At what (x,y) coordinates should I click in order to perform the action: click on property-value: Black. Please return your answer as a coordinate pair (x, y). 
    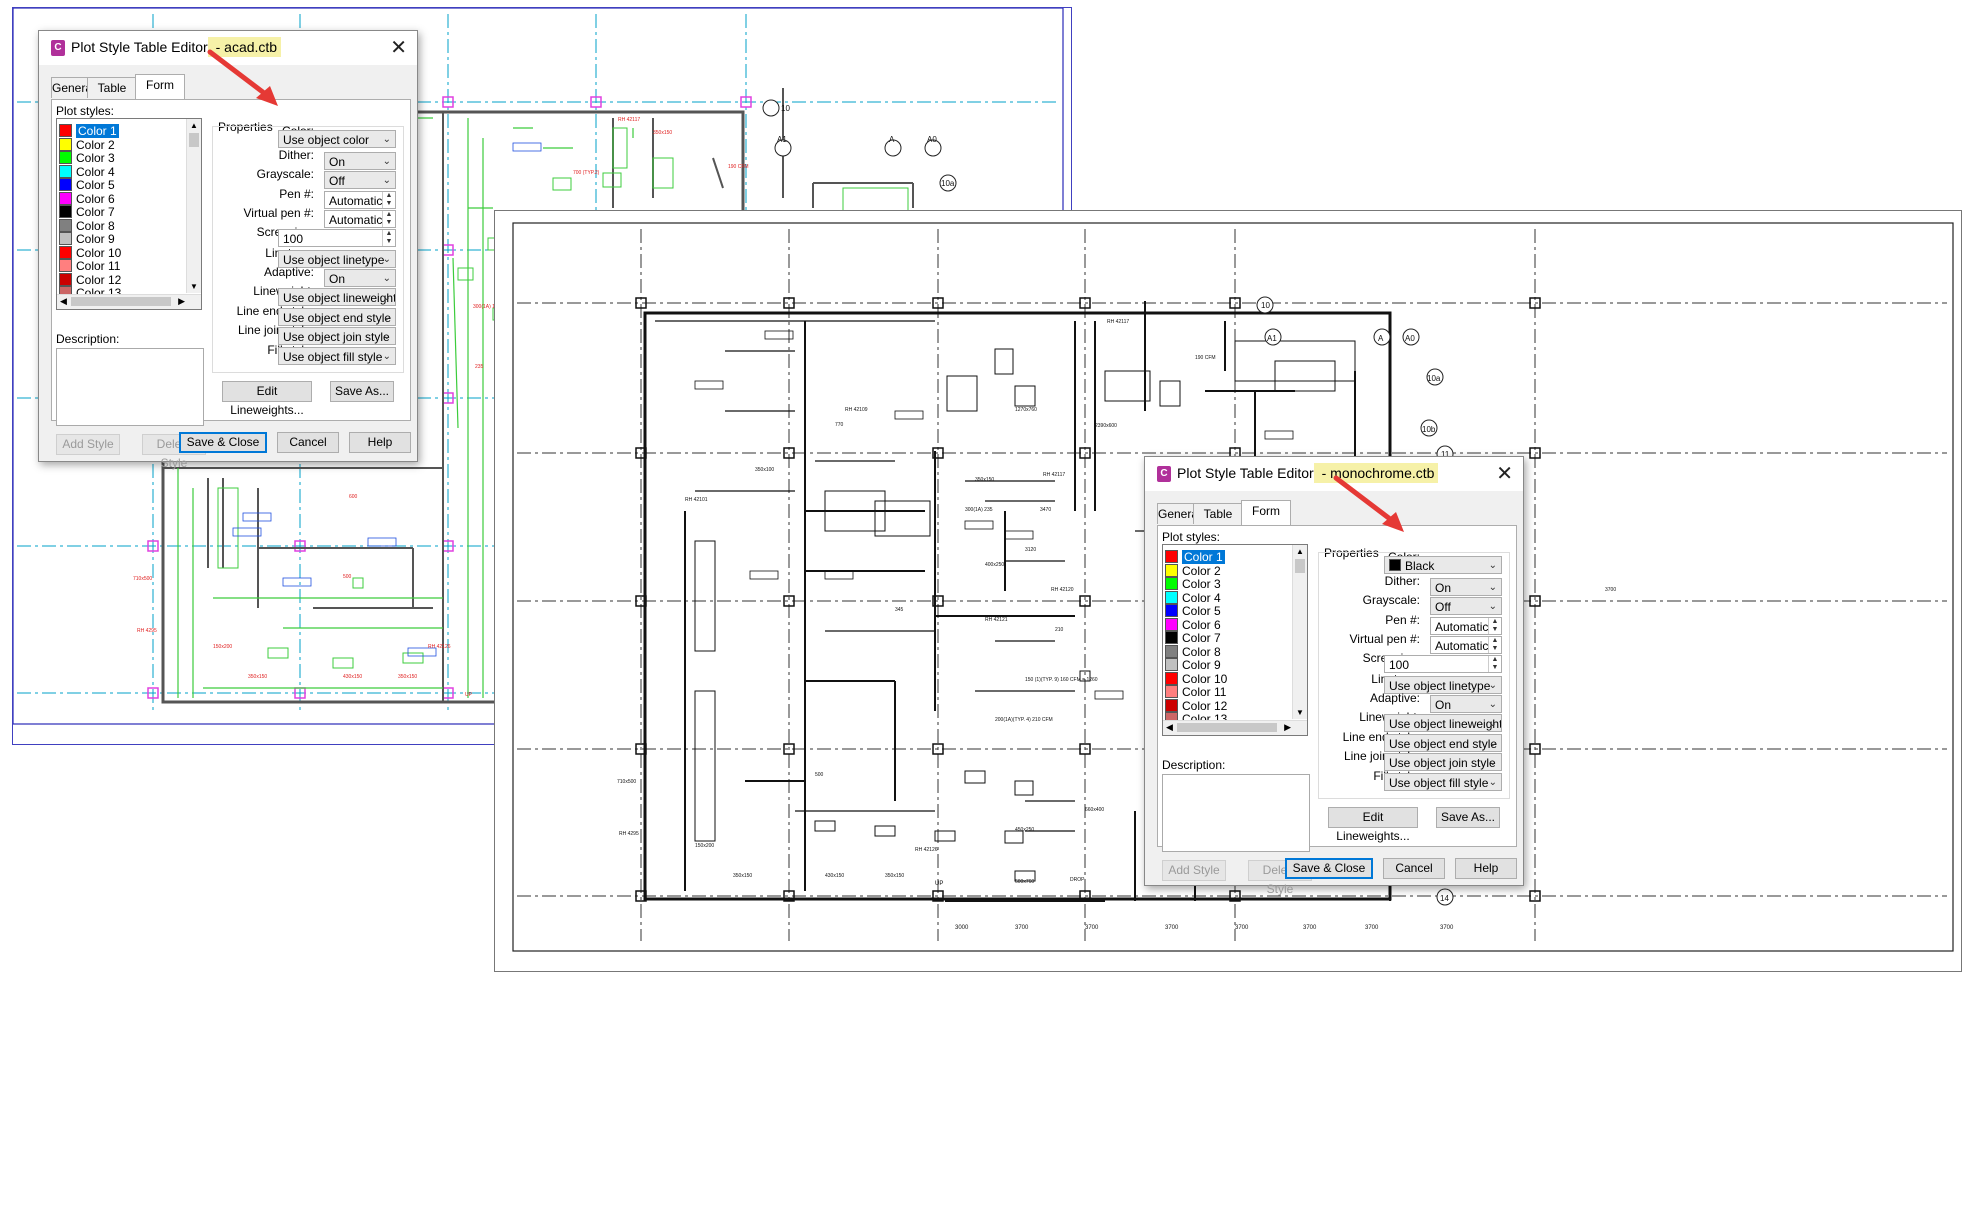
    Looking at the image, I should click on (1420, 566).